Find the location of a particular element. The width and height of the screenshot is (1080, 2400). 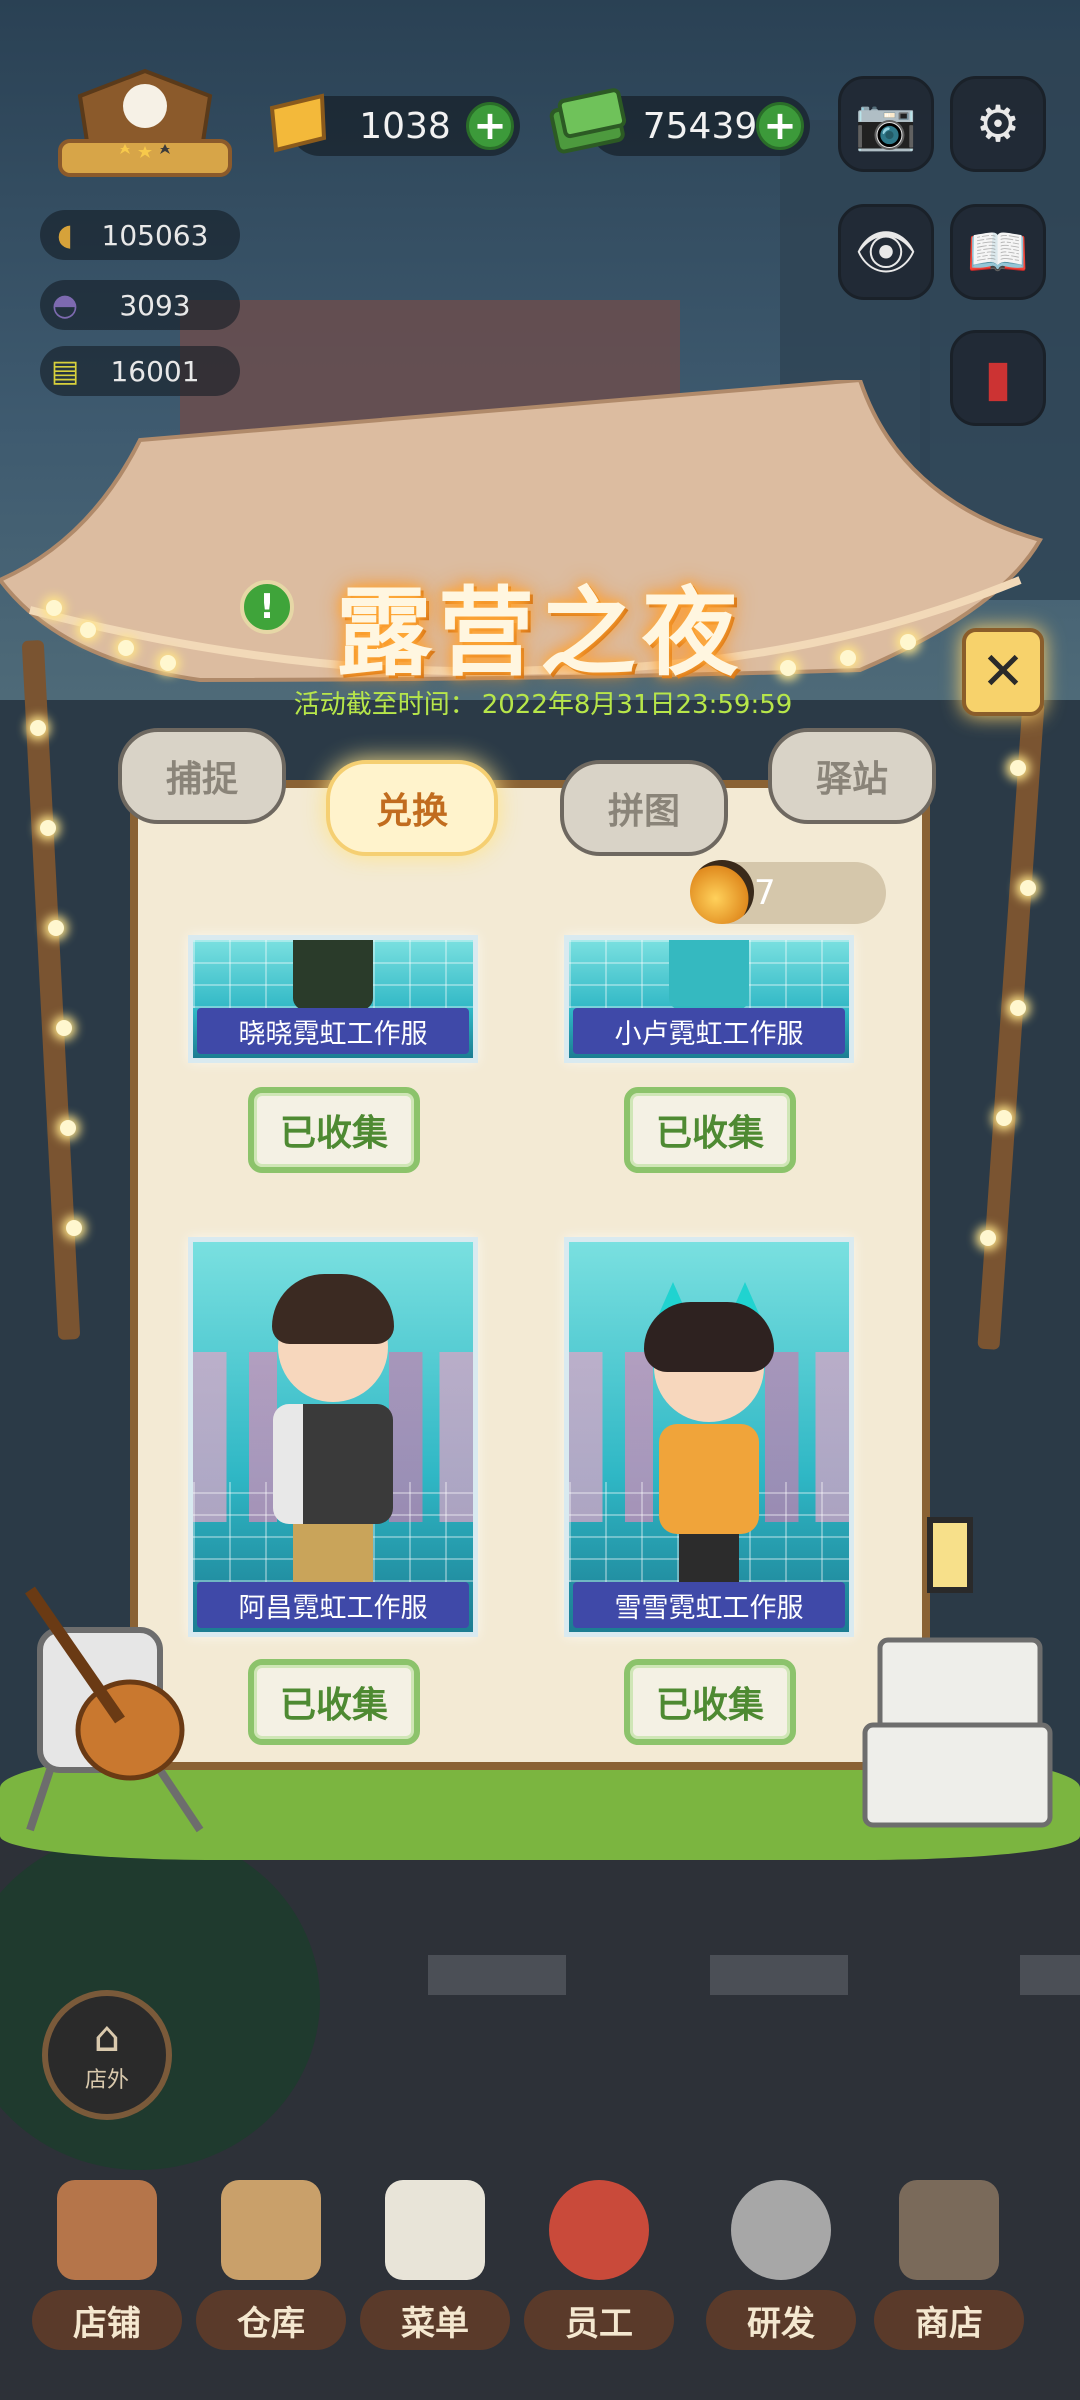

outfit-name: 雪雪霓虹工作服 is located at coordinates (709, 1605).